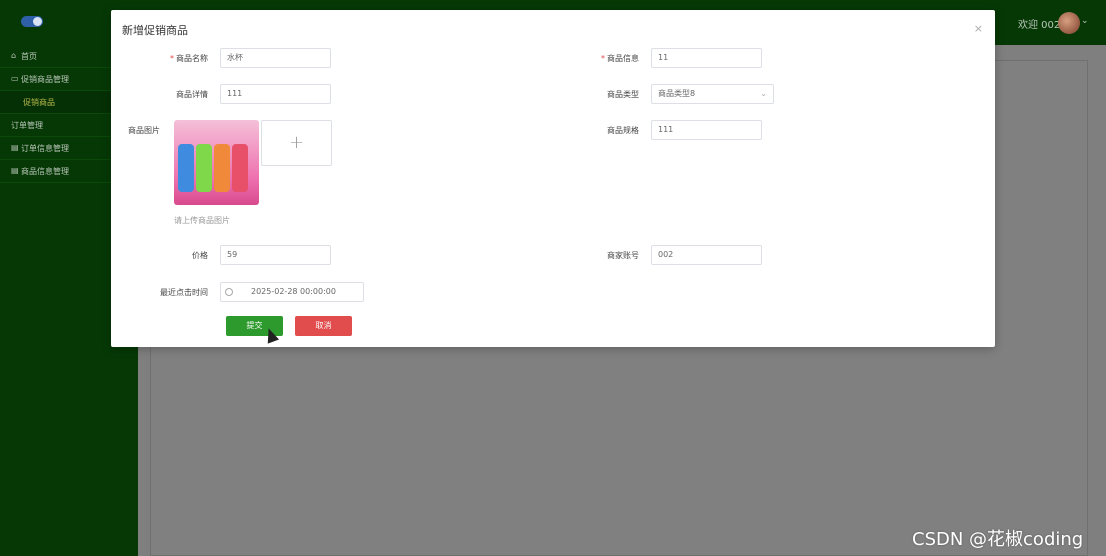  What do you see at coordinates (216, 162) in the screenshot?
I see `uploaded-product-image` at bounding box center [216, 162].